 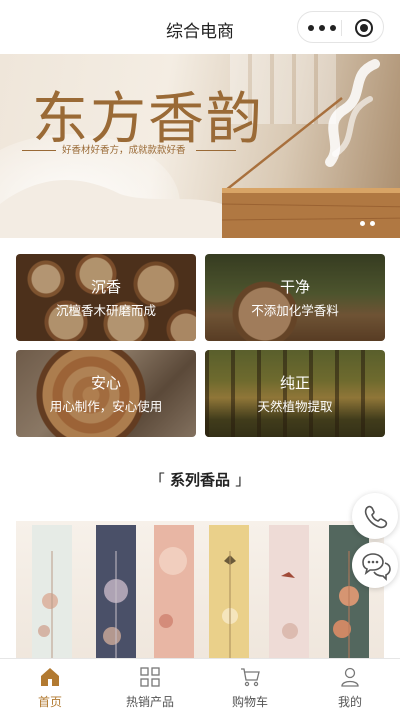 What do you see at coordinates (294, 287) in the screenshot?
I see `feature-title: 干净` at bounding box center [294, 287].